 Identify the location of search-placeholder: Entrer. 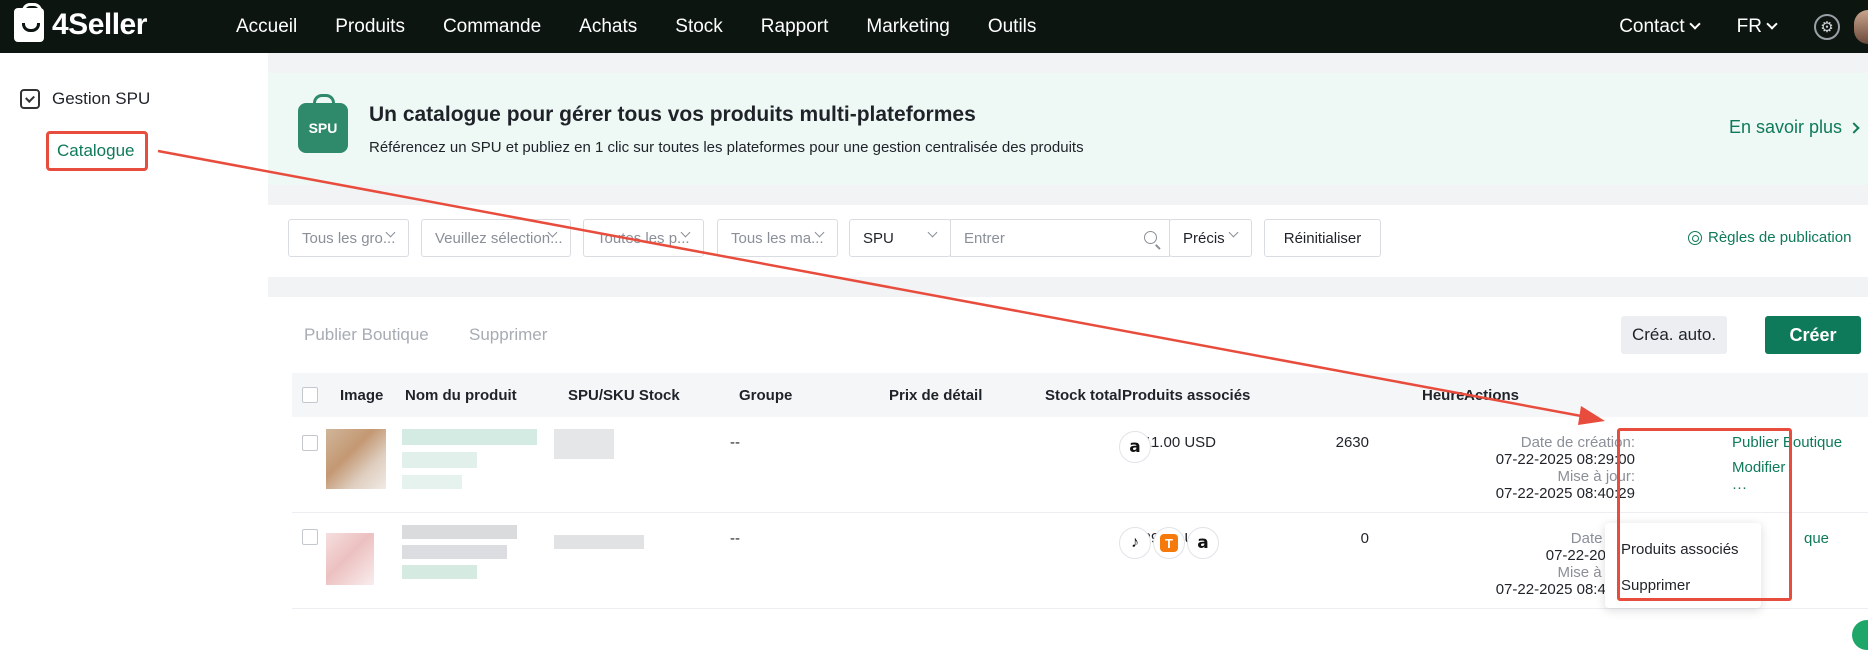
(984, 238).